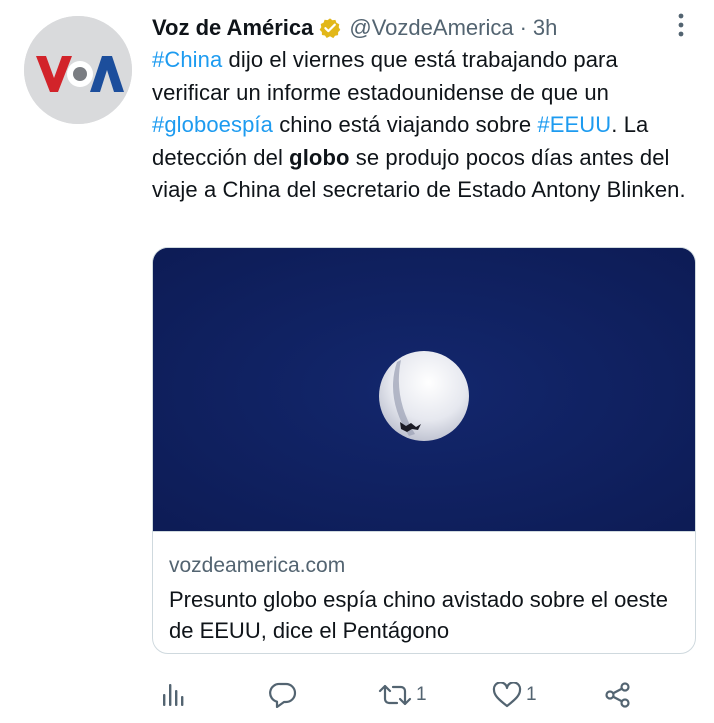 The height and width of the screenshot is (723, 714). Describe the element at coordinates (574, 124) in the screenshot. I see `hashtag-link: #EEUU` at that location.